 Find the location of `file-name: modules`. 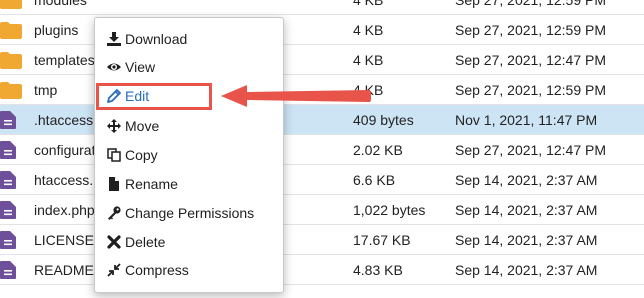

file-name: modules is located at coordinates (60, 4).